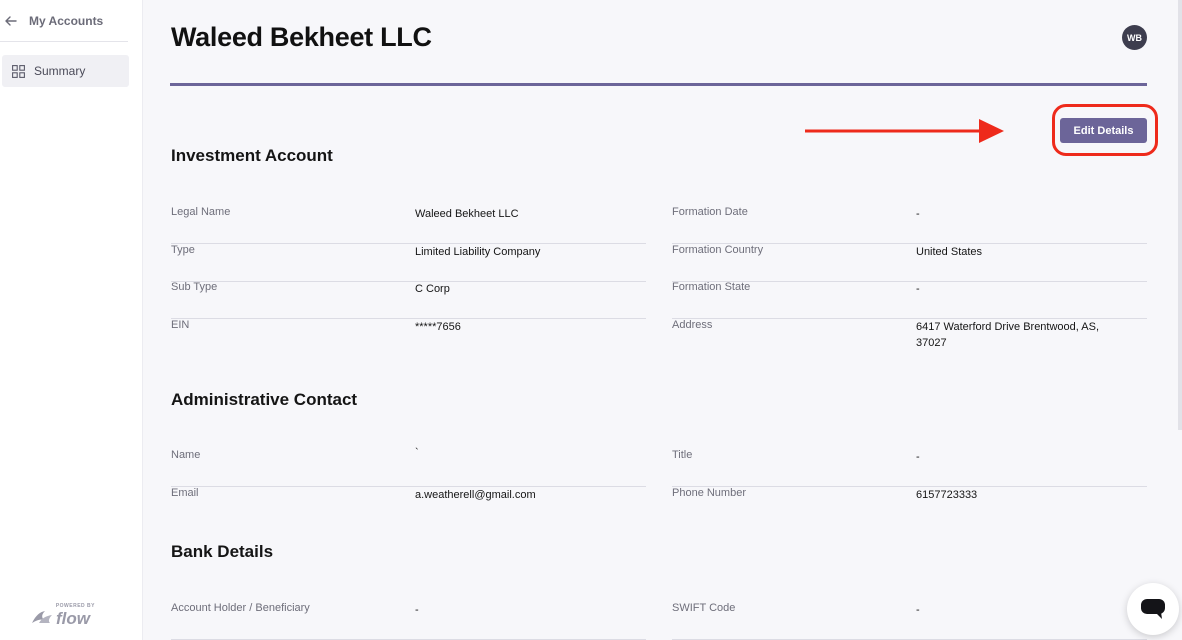  I want to click on field-label: Formation Date, so click(710, 212).